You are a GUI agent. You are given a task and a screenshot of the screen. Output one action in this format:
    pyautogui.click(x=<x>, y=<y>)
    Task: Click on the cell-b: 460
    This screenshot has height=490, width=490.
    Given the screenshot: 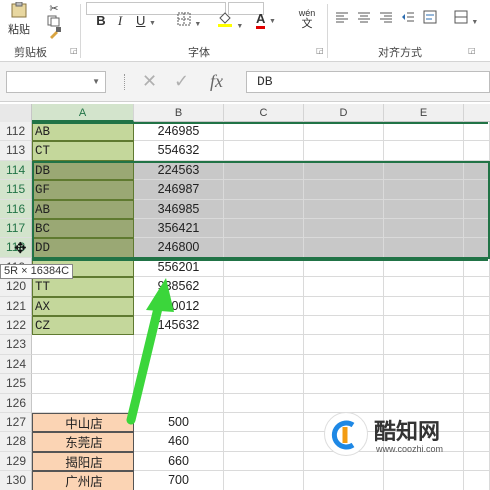 What is the action you would take?
    pyautogui.click(x=179, y=442)
    